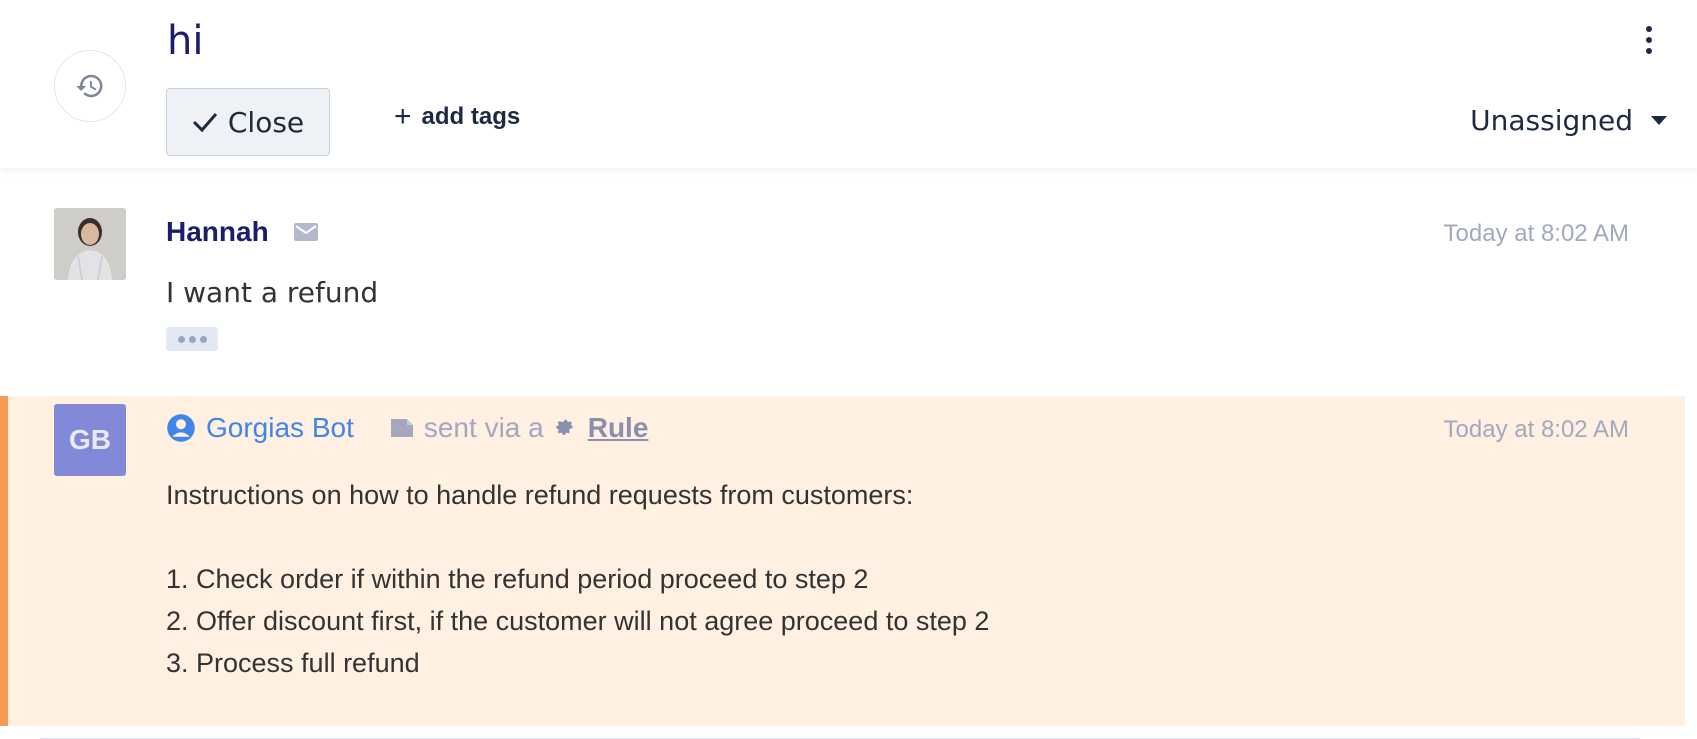 This screenshot has width=1697, height=739. What do you see at coordinates (618, 428) in the screenshot?
I see `rule-link: Rule` at bounding box center [618, 428].